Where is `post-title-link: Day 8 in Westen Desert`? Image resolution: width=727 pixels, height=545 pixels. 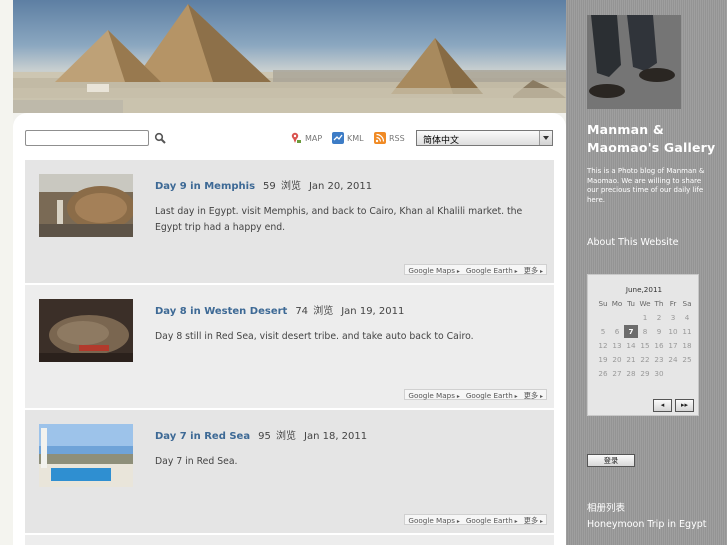 post-title-link: Day 8 in Westen Desert is located at coordinates (221, 311).